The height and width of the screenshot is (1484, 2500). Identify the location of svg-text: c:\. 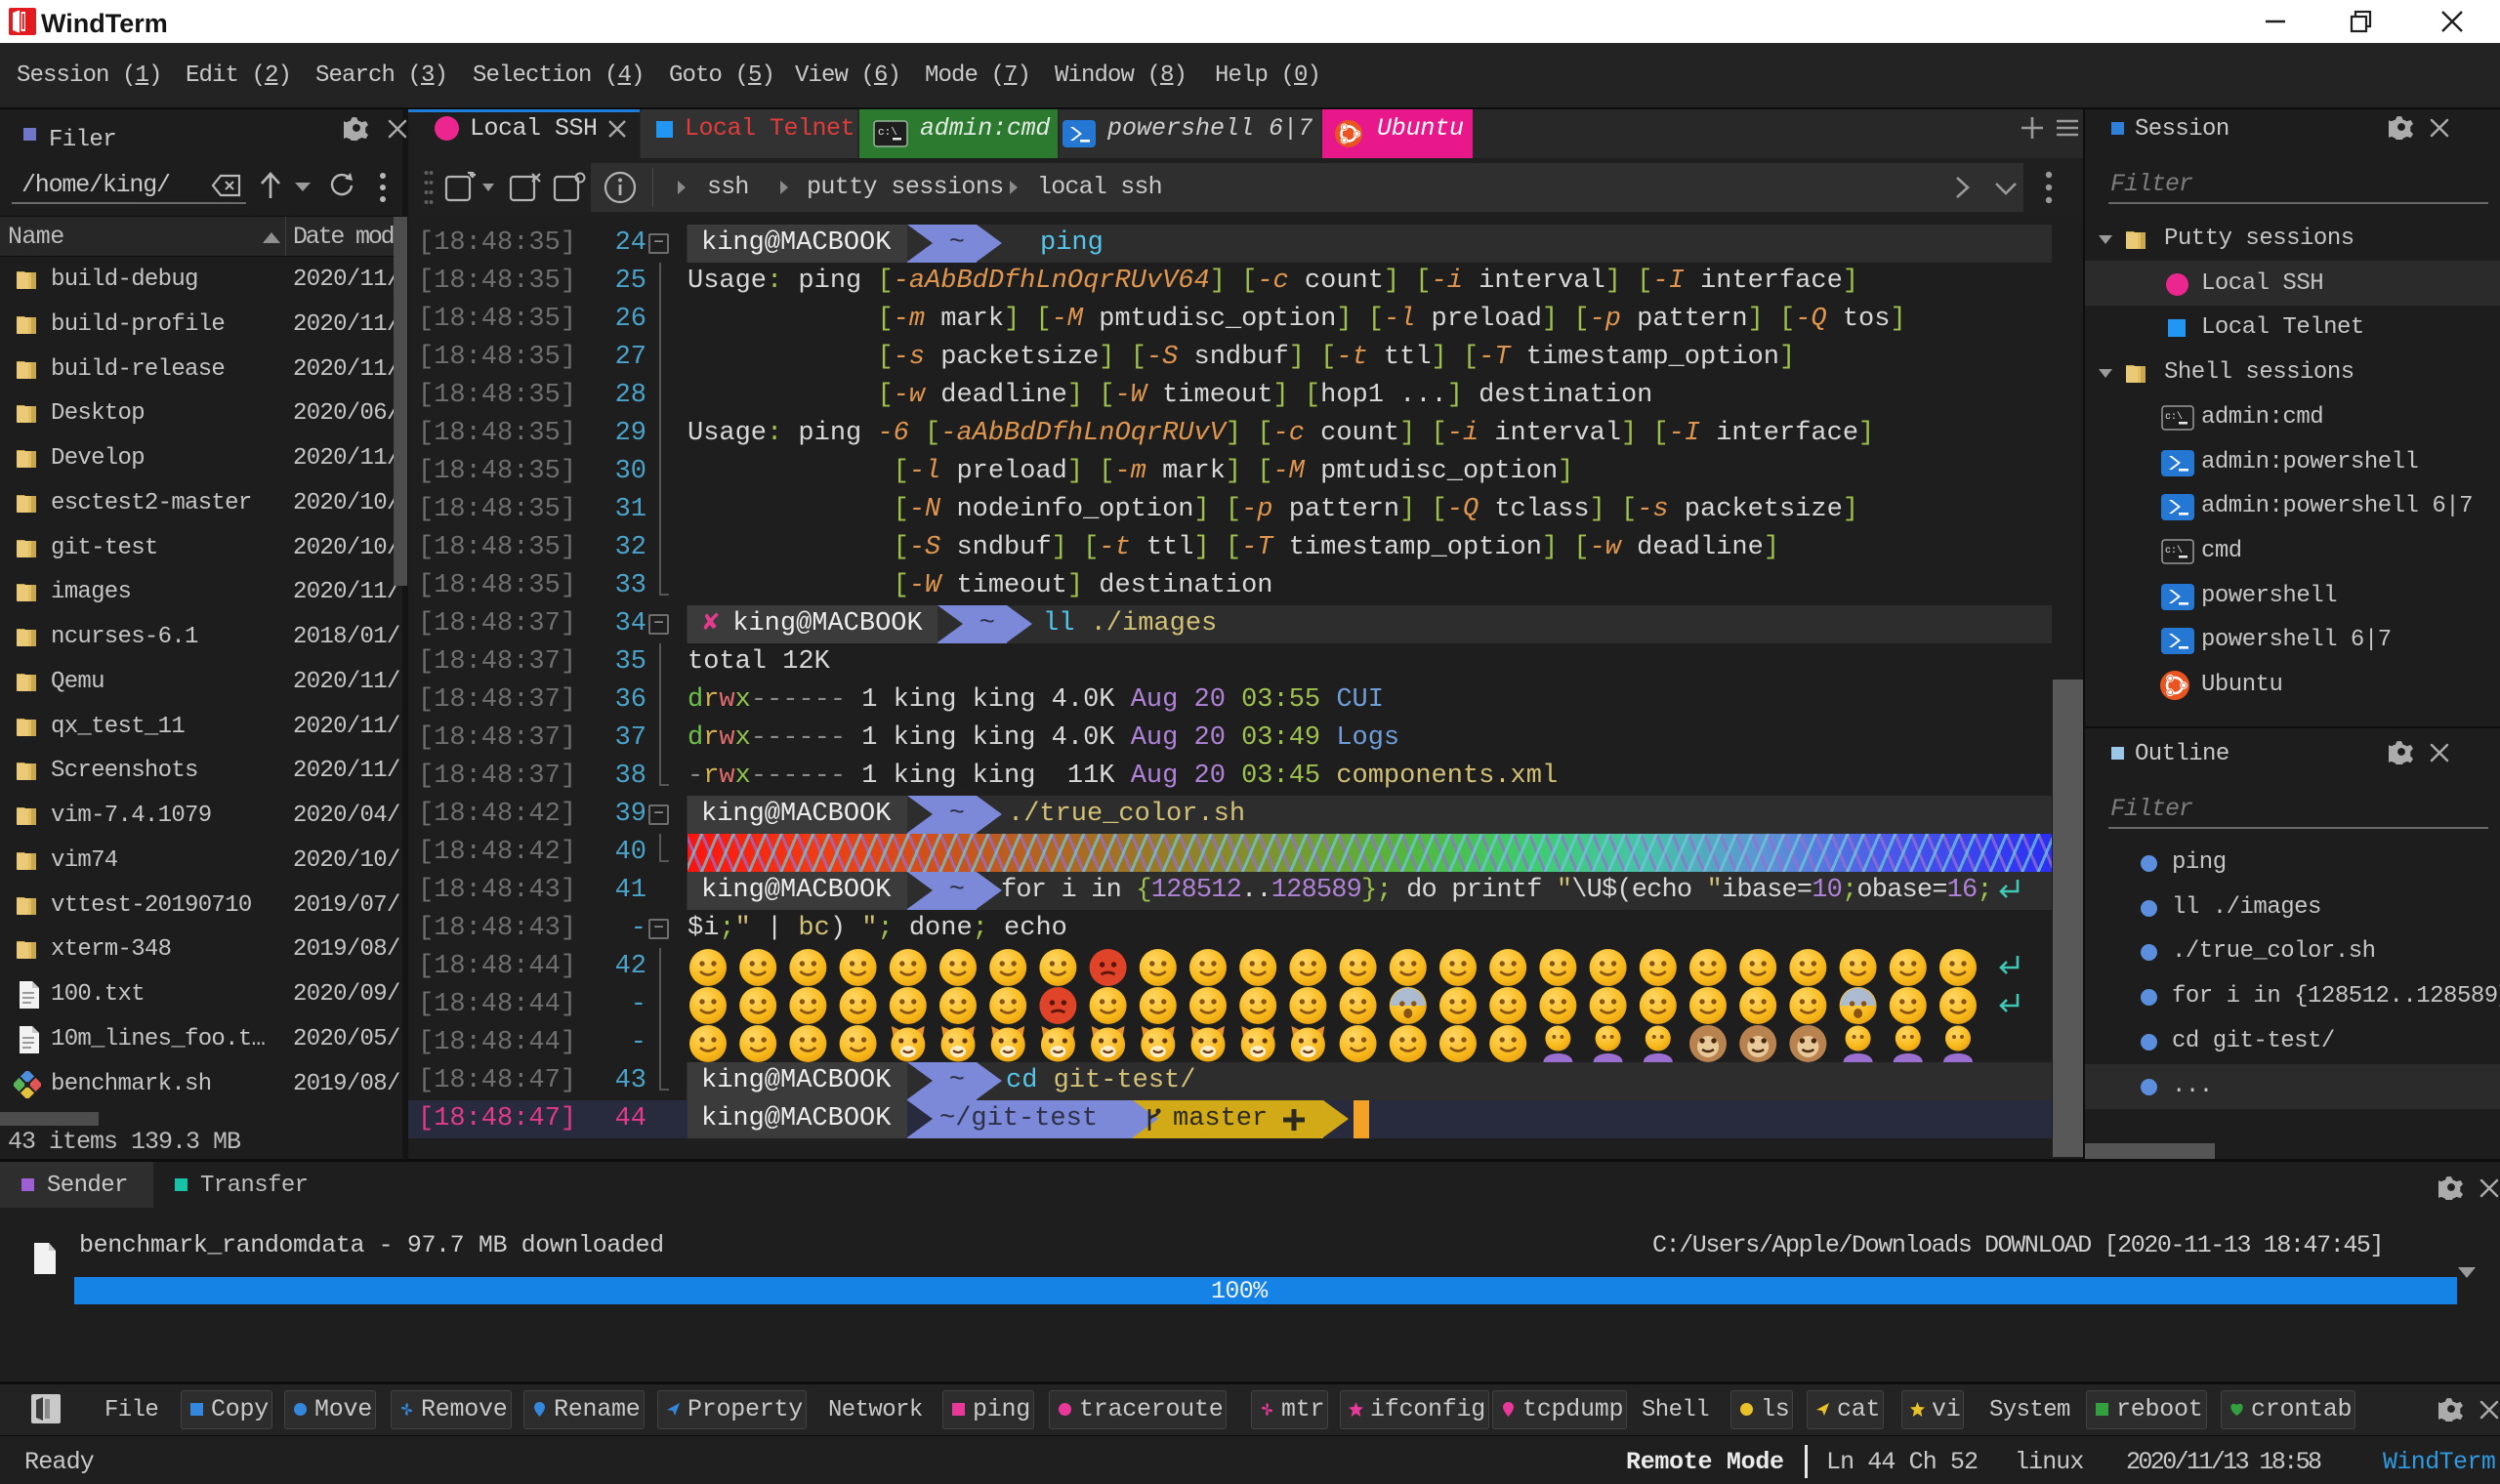
(888, 133).